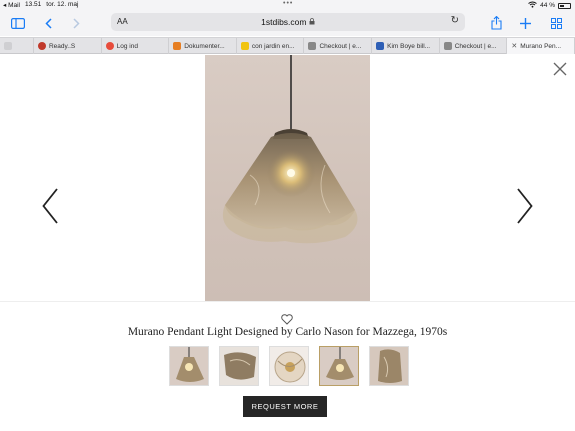 The height and width of the screenshot is (431, 575). I want to click on thumbnail-strip, so click(289, 366).